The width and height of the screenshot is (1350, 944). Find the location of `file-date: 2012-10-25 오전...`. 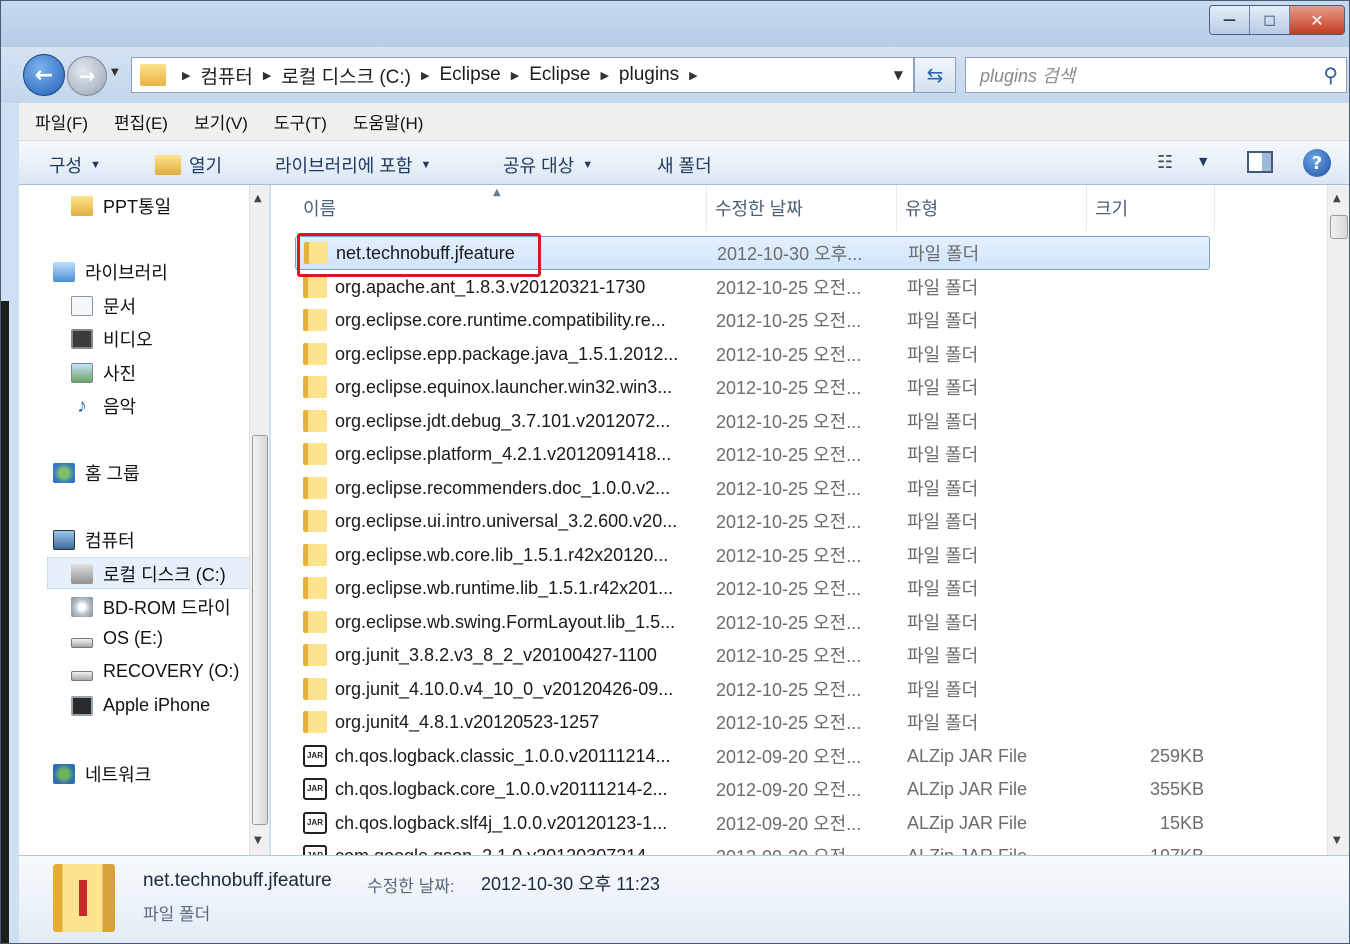

file-date: 2012-10-25 오전... is located at coordinates (789, 556).